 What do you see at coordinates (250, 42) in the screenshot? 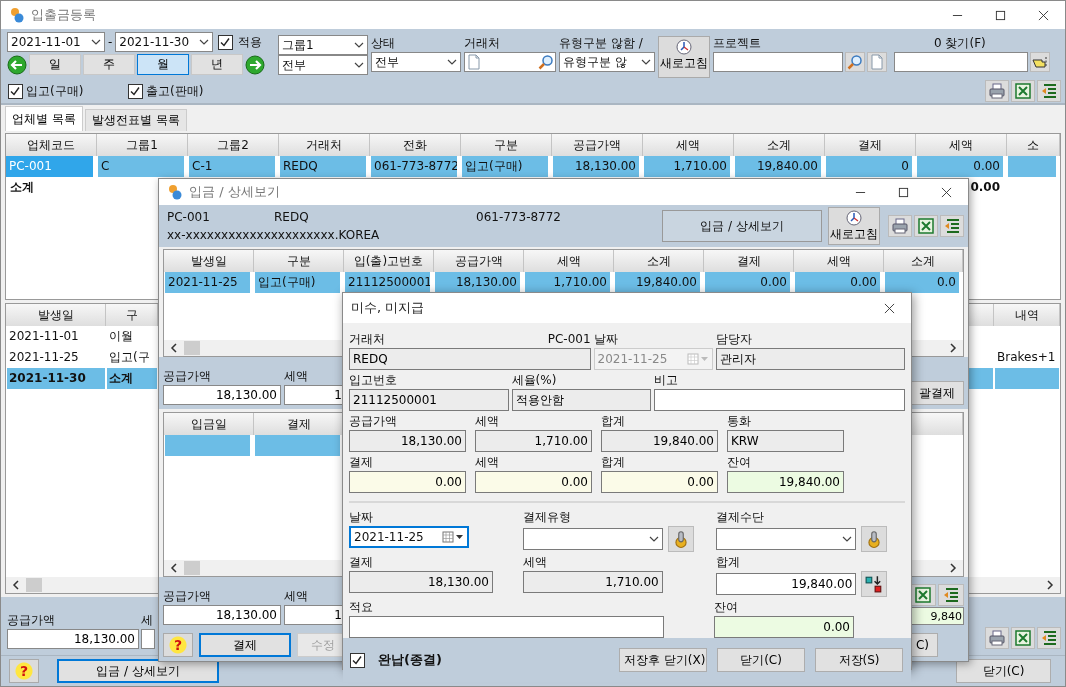
I see `checkbox-label: 적용` at bounding box center [250, 42].